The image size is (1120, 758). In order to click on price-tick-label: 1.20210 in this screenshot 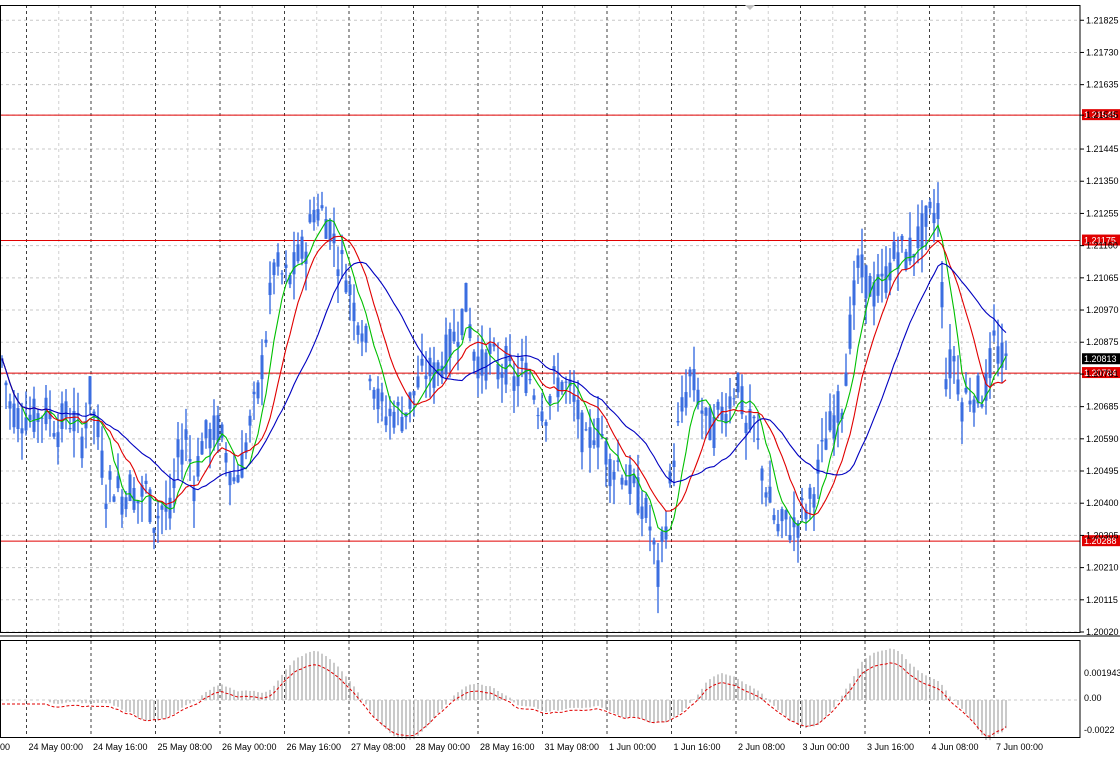, I will do `click(1102, 568)`.